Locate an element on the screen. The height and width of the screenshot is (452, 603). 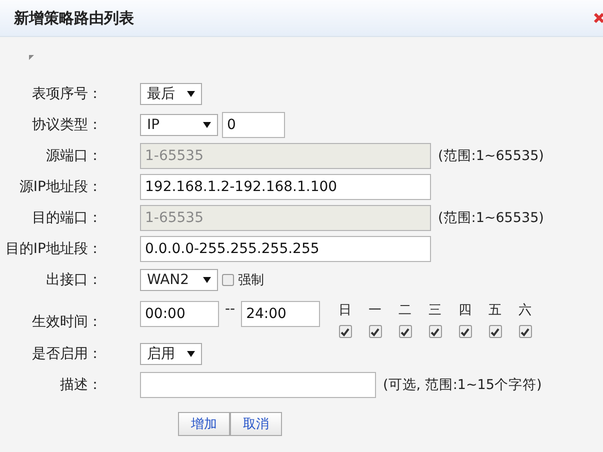
field-label: 描述： is located at coordinates (81, 385).